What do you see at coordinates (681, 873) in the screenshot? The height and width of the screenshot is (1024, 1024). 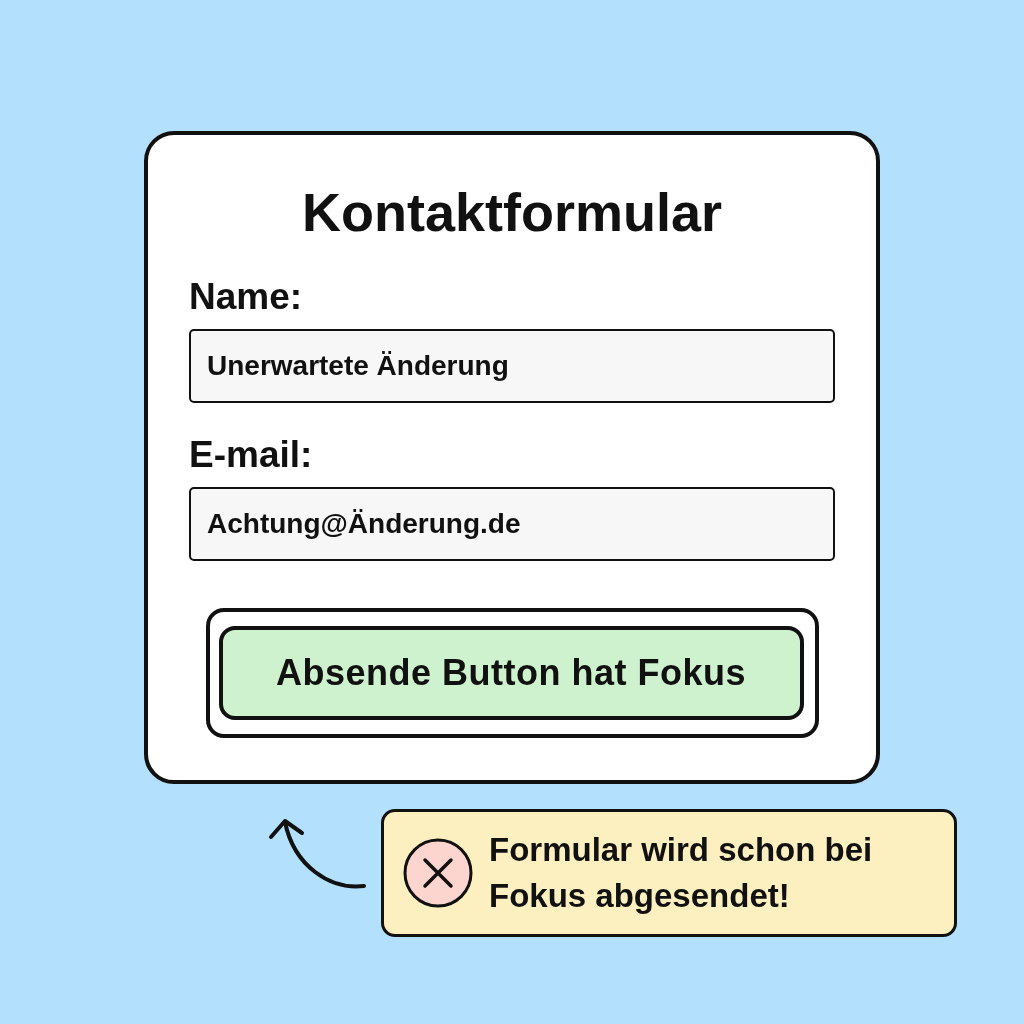 I see `callout-message: Formular wird schon bei Fokus abgesendet!` at bounding box center [681, 873].